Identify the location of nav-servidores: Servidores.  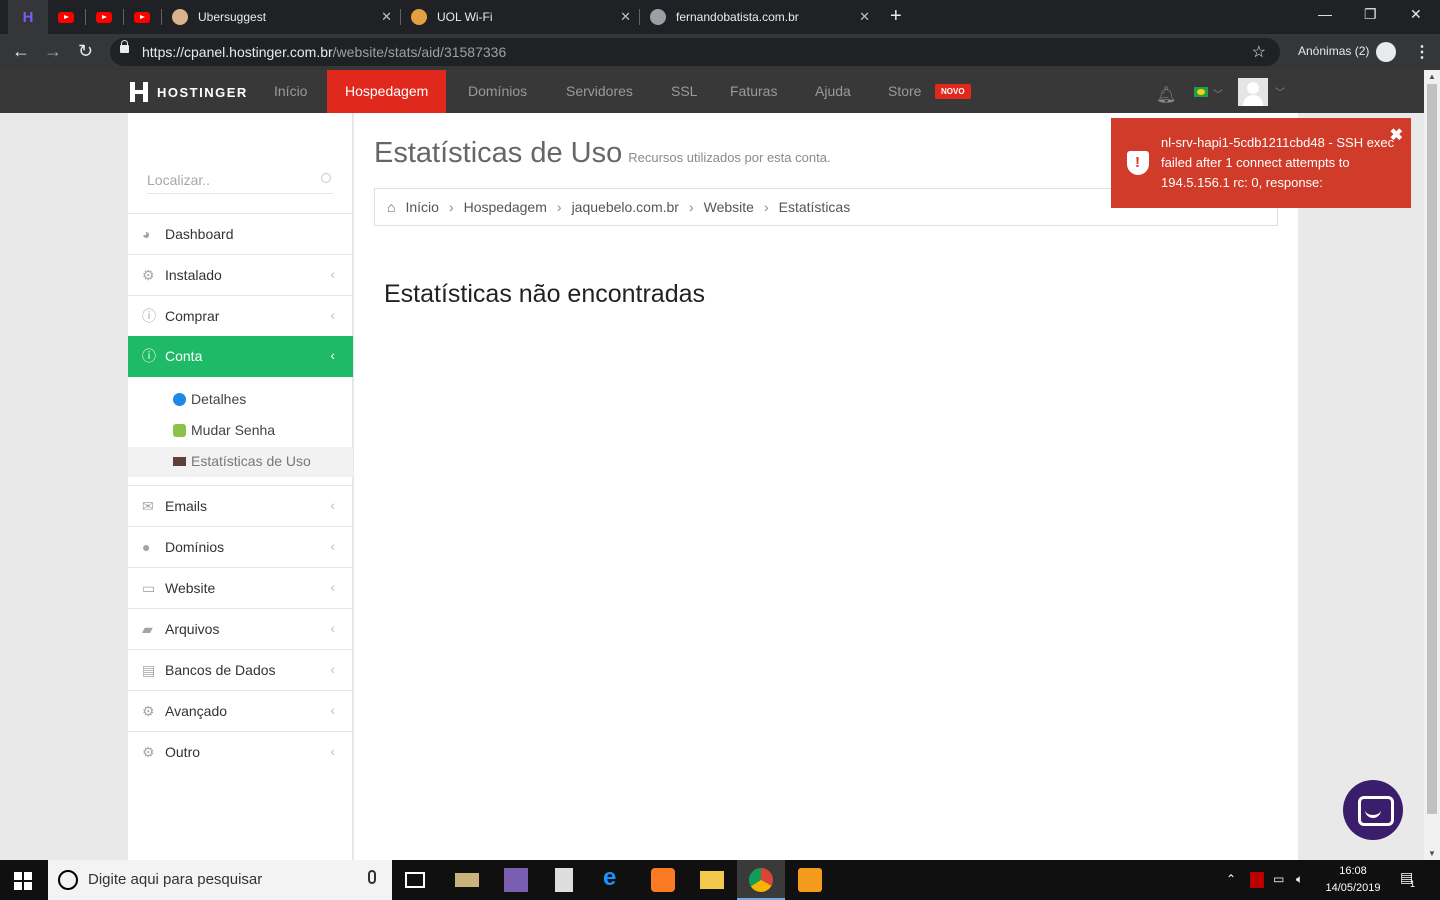
(599, 91).